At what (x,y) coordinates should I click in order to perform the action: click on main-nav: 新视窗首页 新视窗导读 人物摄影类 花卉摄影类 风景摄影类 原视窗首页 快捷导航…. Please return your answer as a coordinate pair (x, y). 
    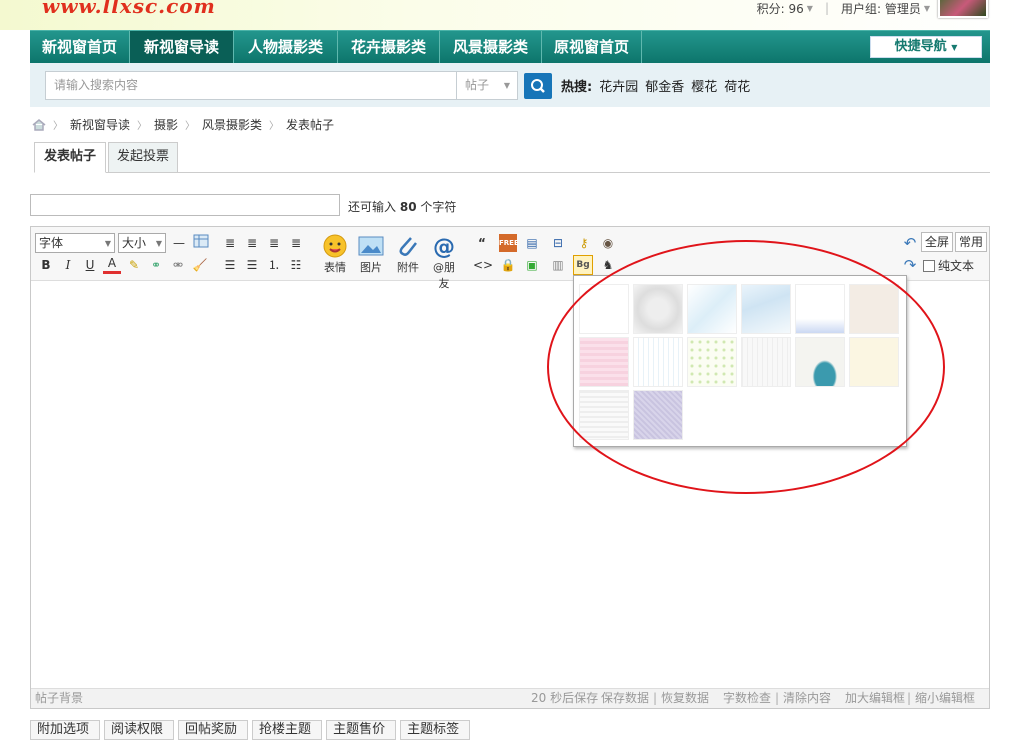
    Looking at the image, I should click on (510, 46).